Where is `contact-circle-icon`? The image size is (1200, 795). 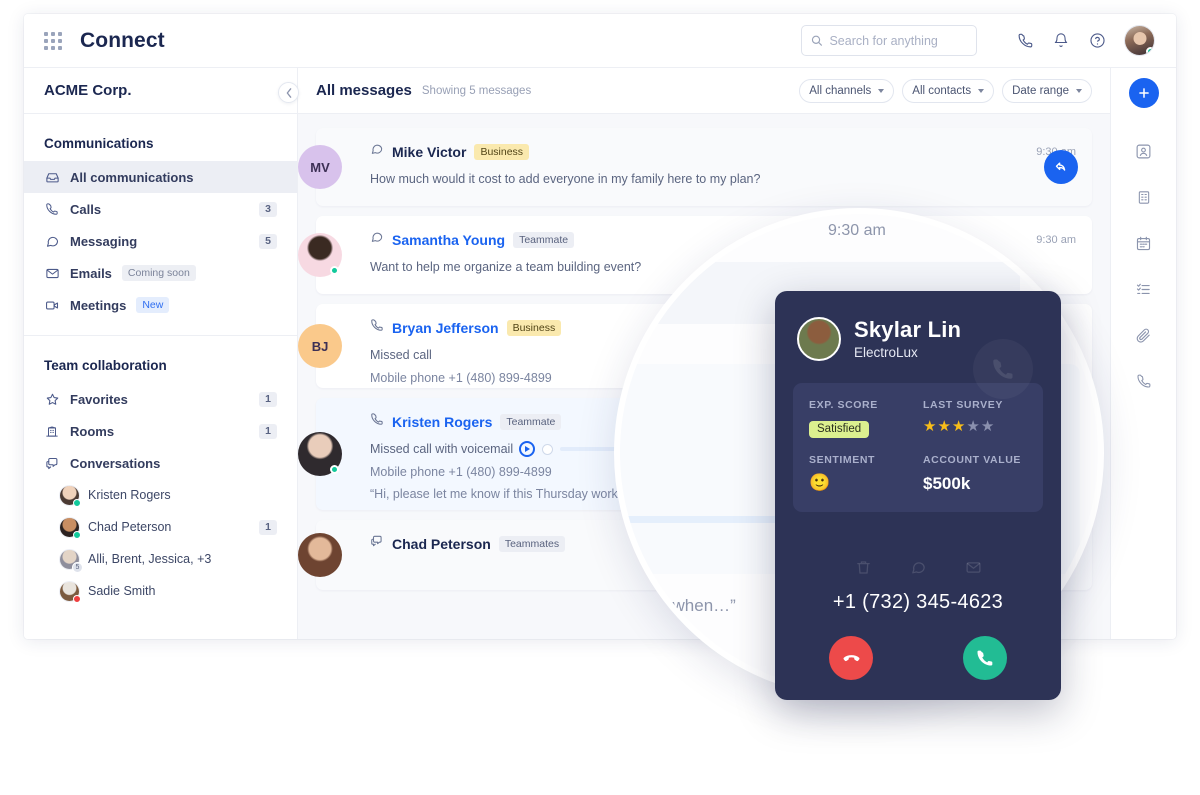 contact-circle-icon is located at coordinates (1144, 151).